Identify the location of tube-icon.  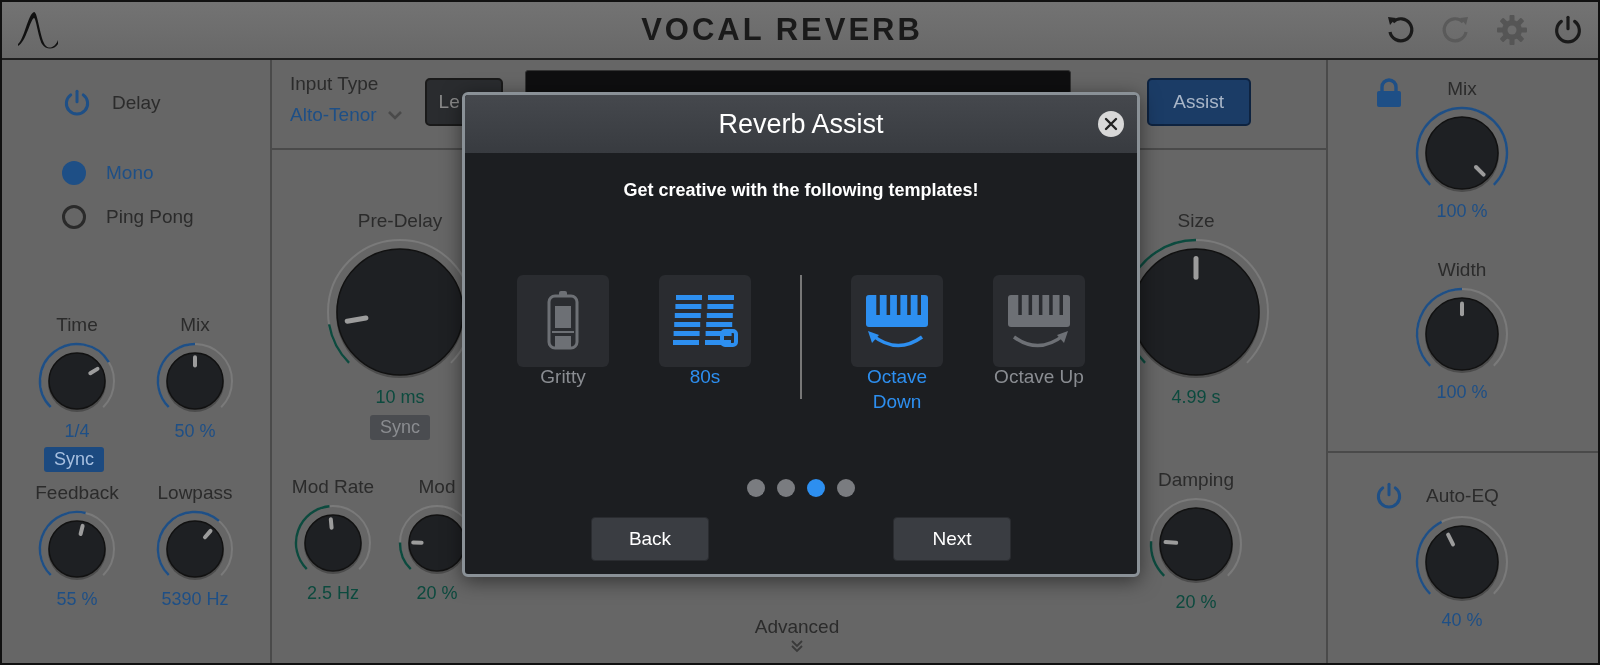
(563, 321).